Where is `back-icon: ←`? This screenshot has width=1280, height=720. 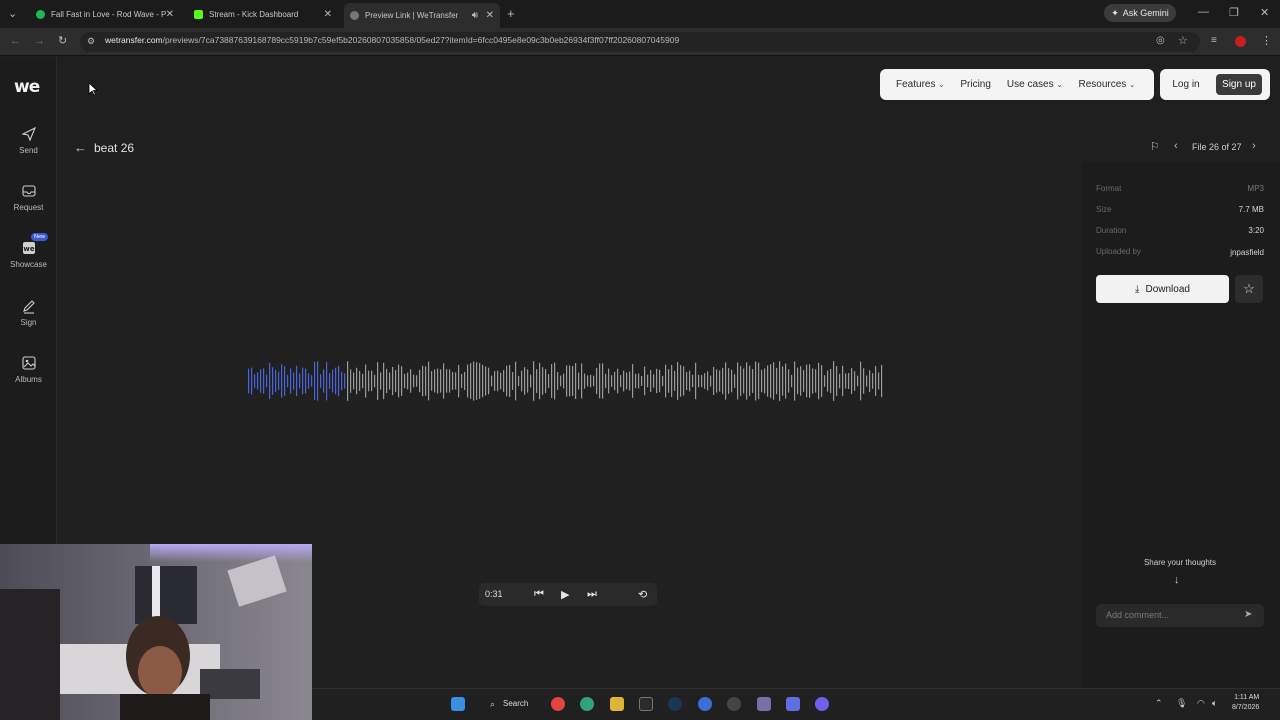 back-icon: ← is located at coordinates (15, 41).